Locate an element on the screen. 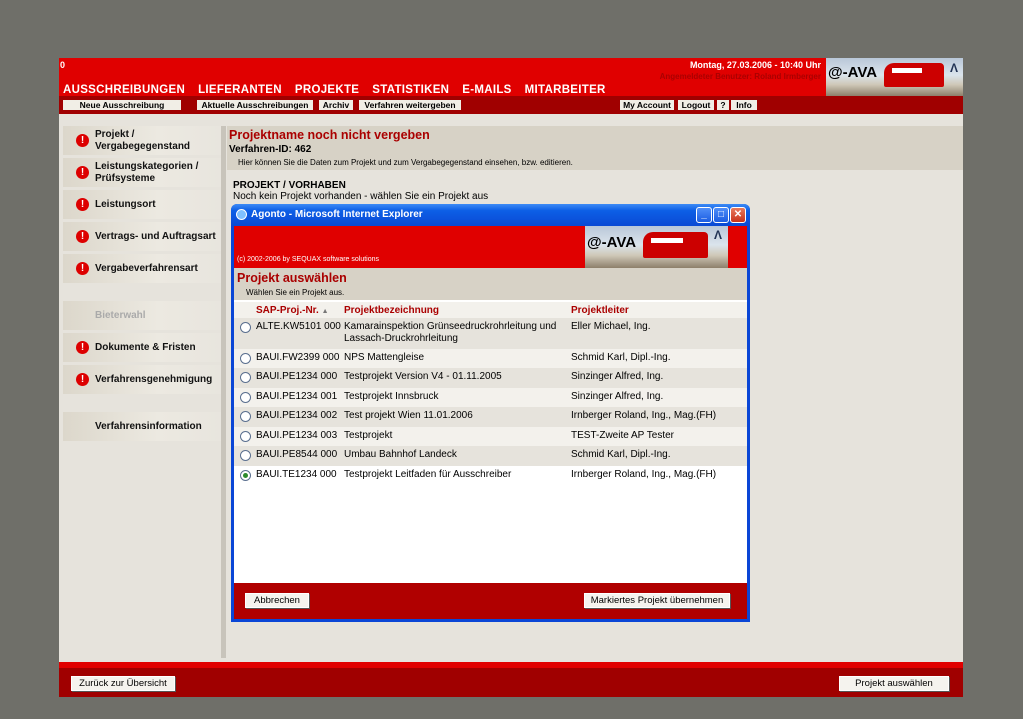 This screenshot has width=1023, height=719. sidebar-divider is located at coordinates (223, 392).